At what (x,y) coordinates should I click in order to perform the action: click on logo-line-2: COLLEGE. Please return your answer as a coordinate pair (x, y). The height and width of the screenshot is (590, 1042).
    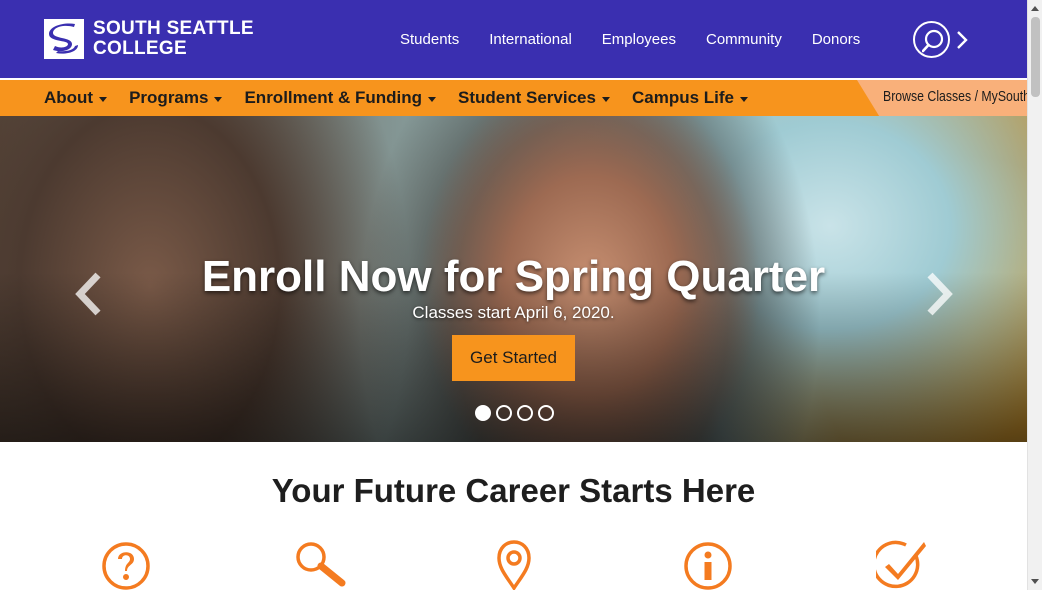
    Looking at the image, I should click on (140, 48).